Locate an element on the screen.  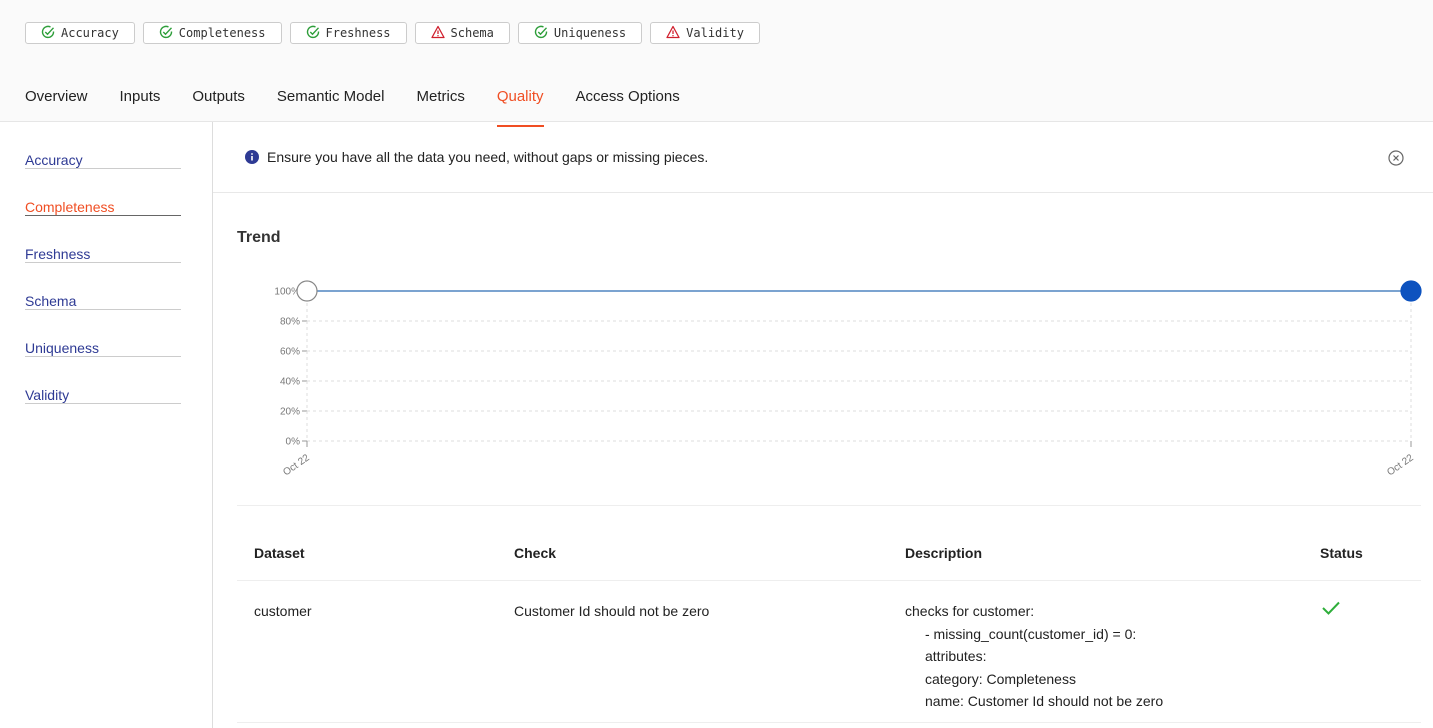
badge-label: Validity is located at coordinates (715, 33).